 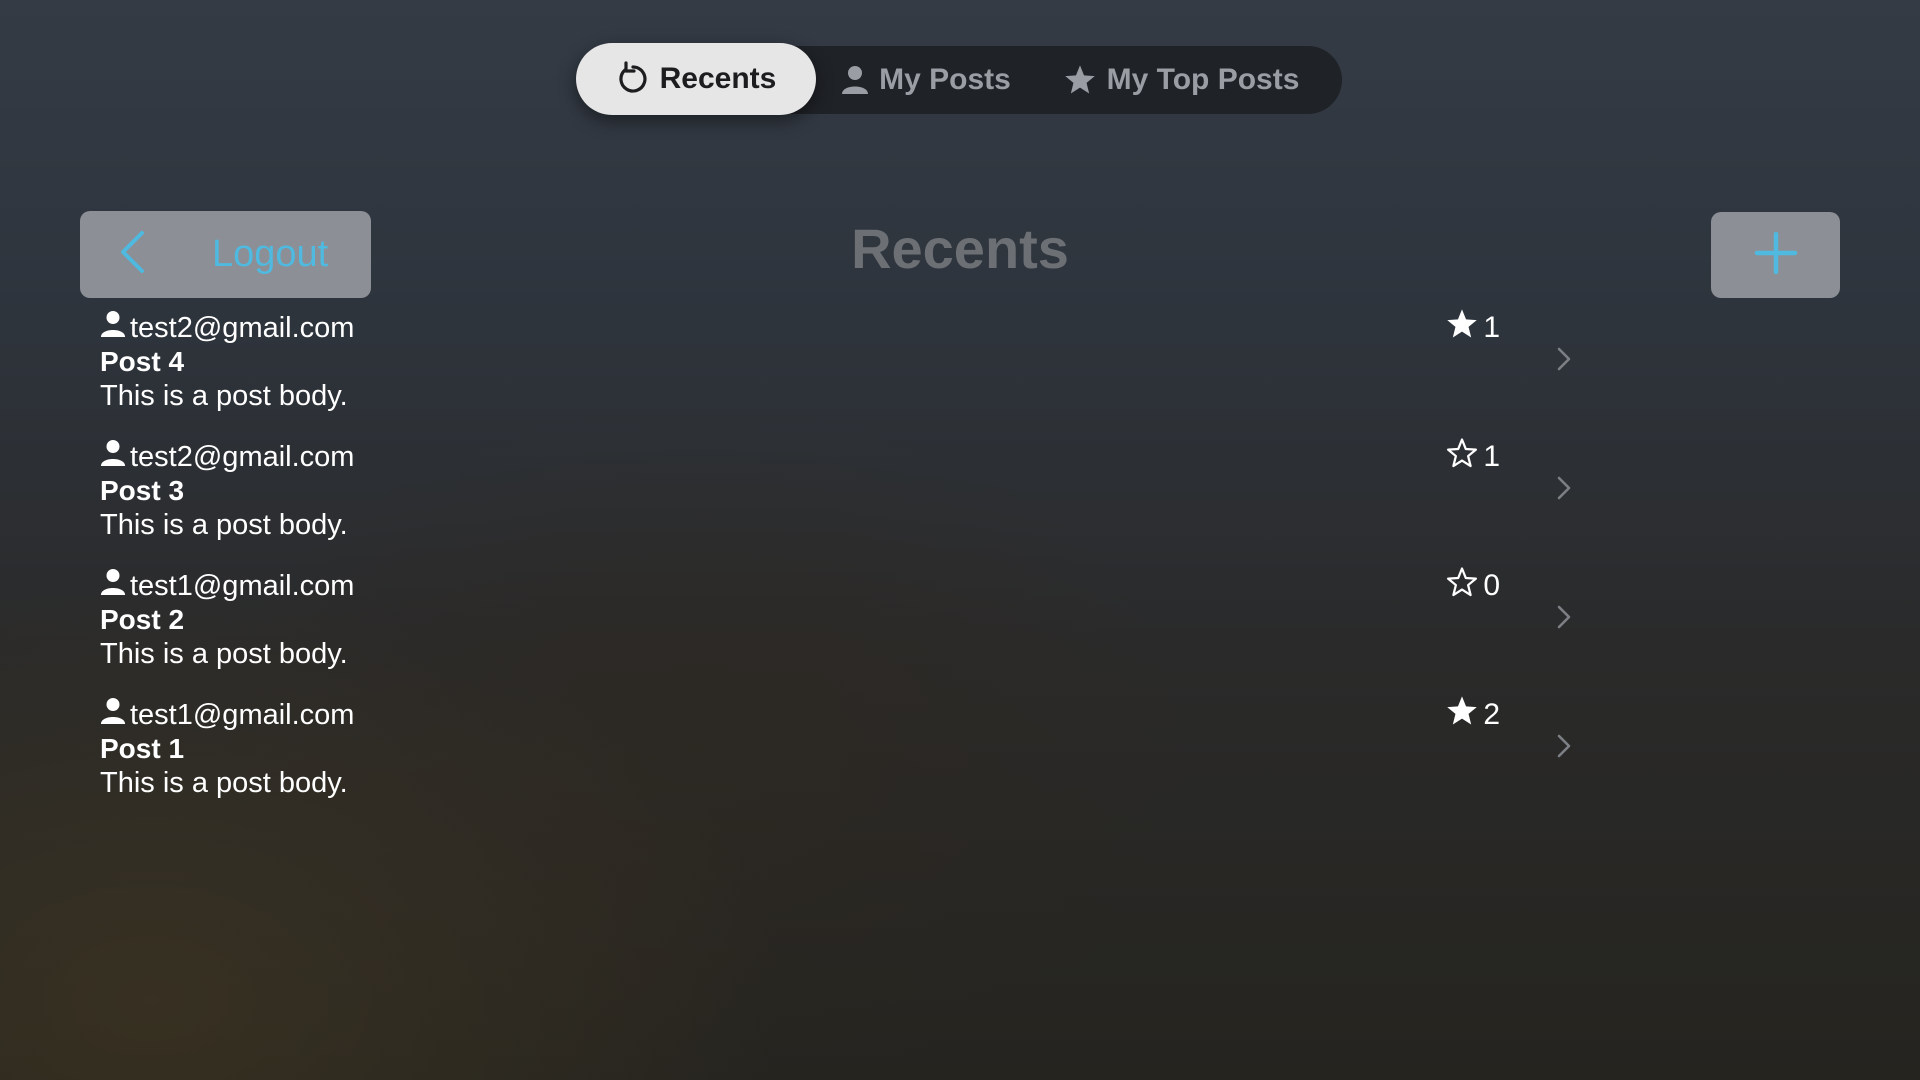 I want to click on plus-icon, so click(x=1776, y=255).